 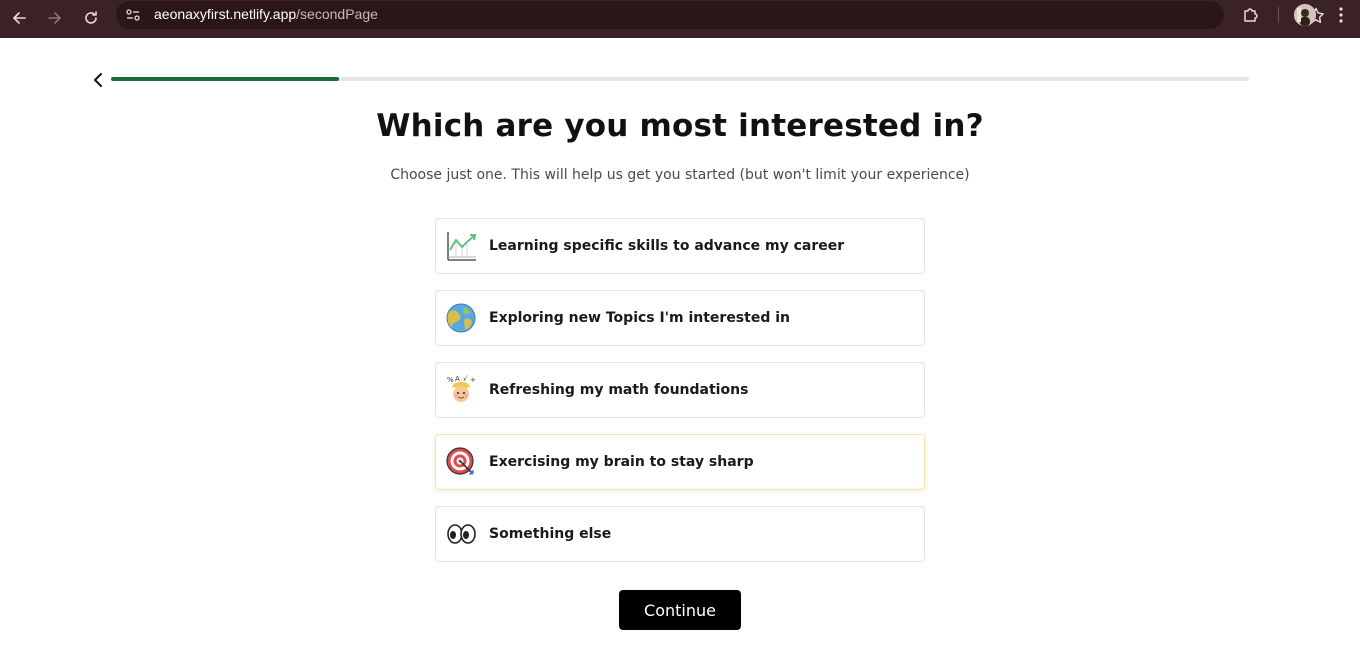 What do you see at coordinates (1251, 15) in the screenshot?
I see `extensions-icon` at bounding box center [1251, 15].